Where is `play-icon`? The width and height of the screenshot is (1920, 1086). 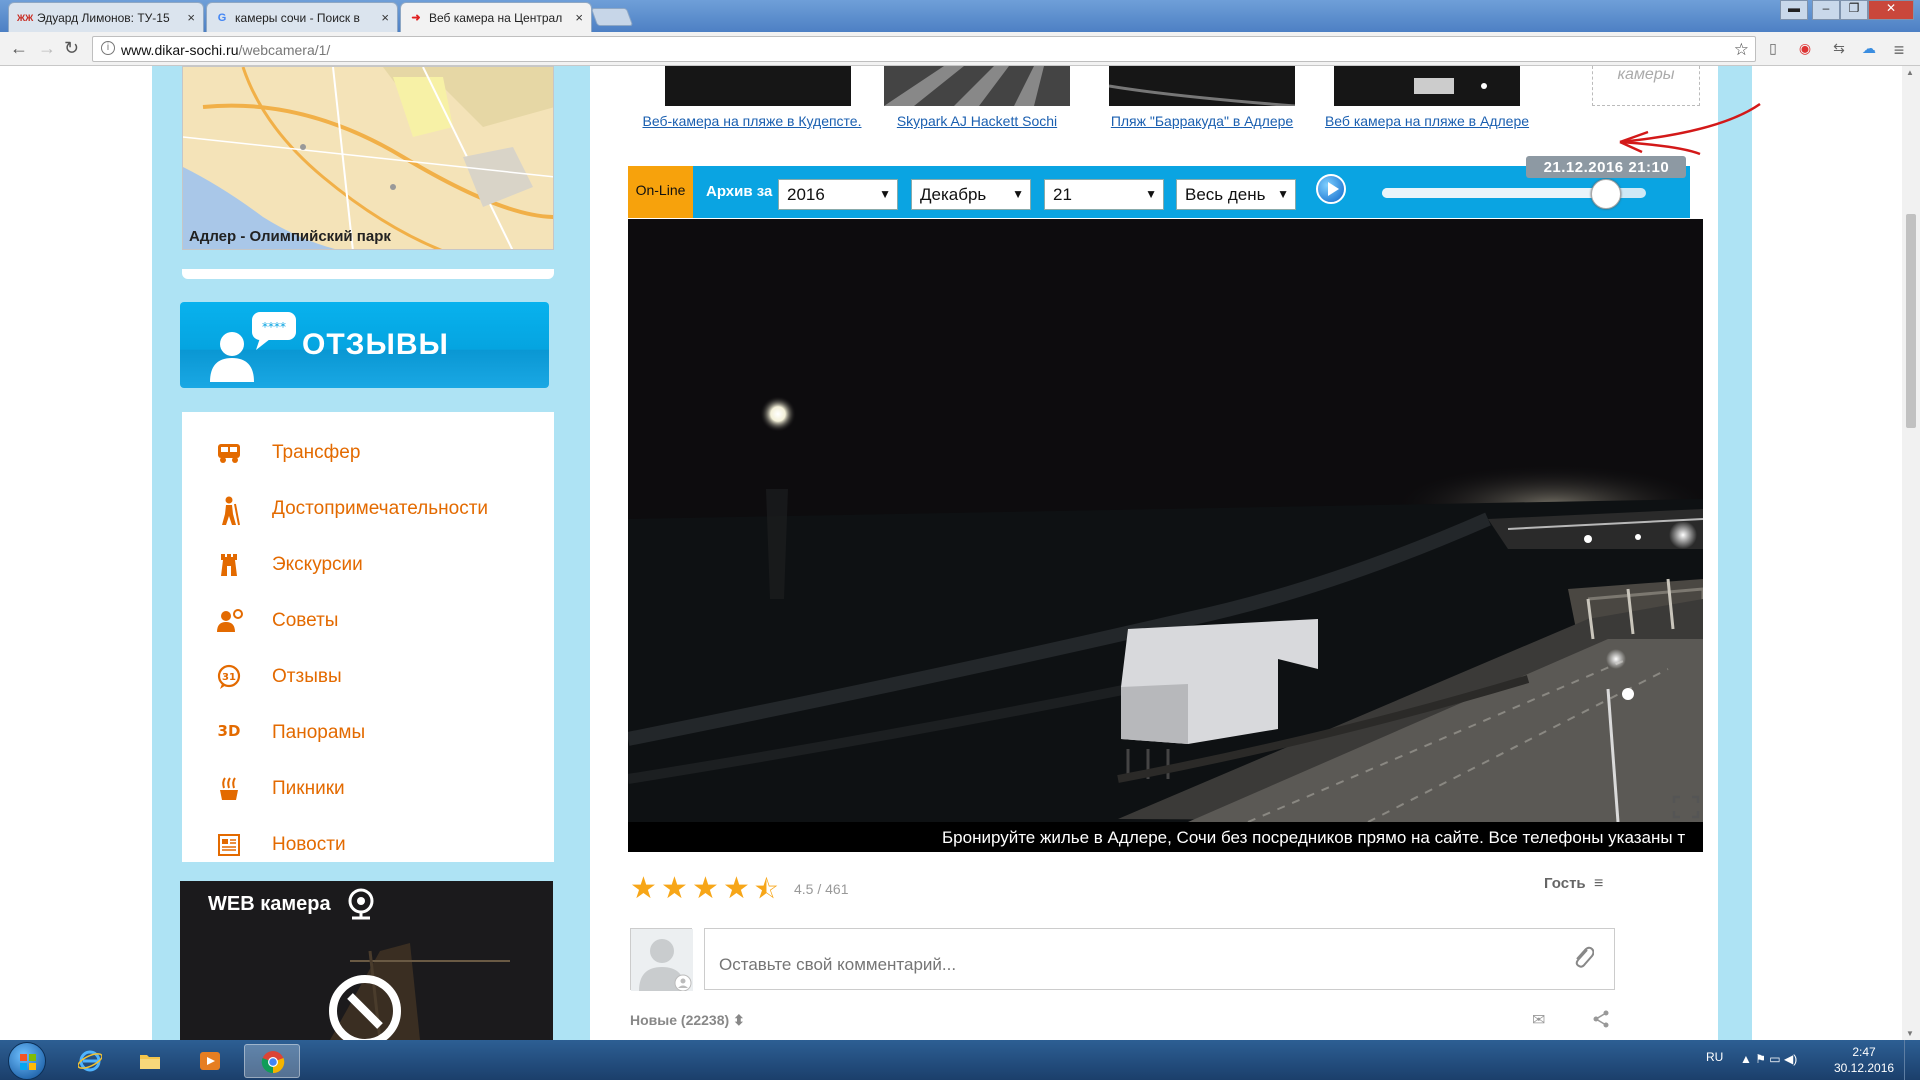
play-icon is located at coordinates (1333, 189).